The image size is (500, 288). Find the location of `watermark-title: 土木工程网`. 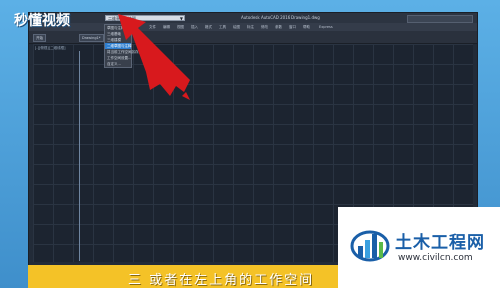

watermark-title: 土木工程网 is located at coordinates (440, 243).